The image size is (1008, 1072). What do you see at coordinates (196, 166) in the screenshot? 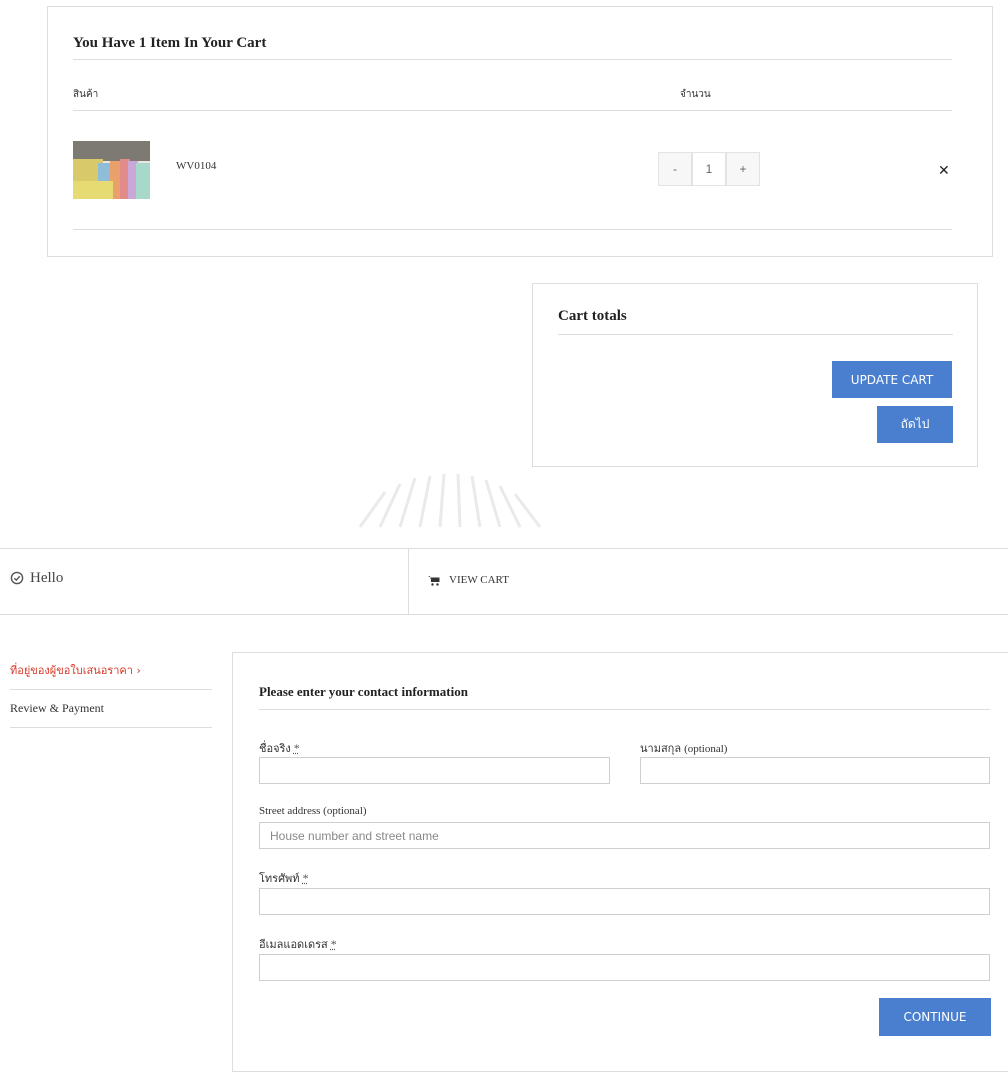
I see `product-name: WV0104` at bounding box center [196, 166].